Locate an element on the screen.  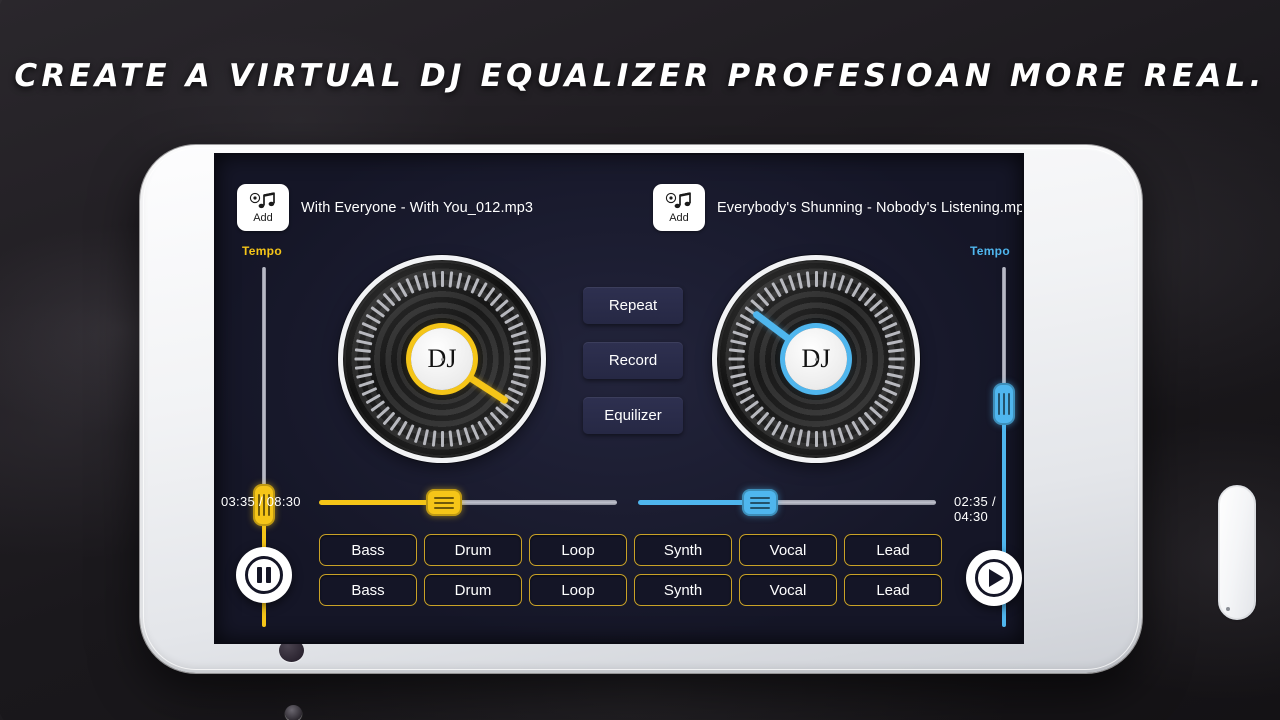
pad-drum-2: Drum is located at coordinates (473, 590).